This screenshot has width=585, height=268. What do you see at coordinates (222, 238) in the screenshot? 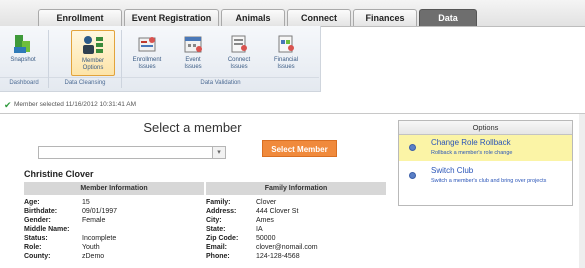
I see `field-label: Zip Code:` at bounding box center [222, 238].